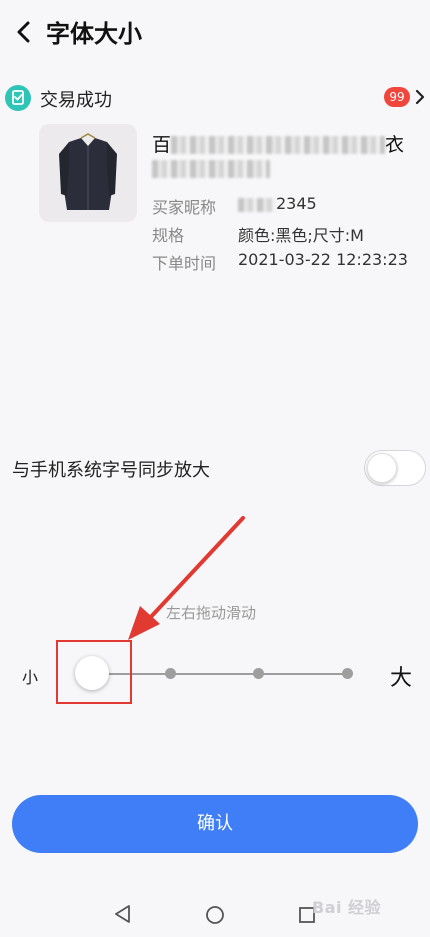 The image size is (430, 937). I want to click on watermark-logo: Bai 经验, so click(347, 907).